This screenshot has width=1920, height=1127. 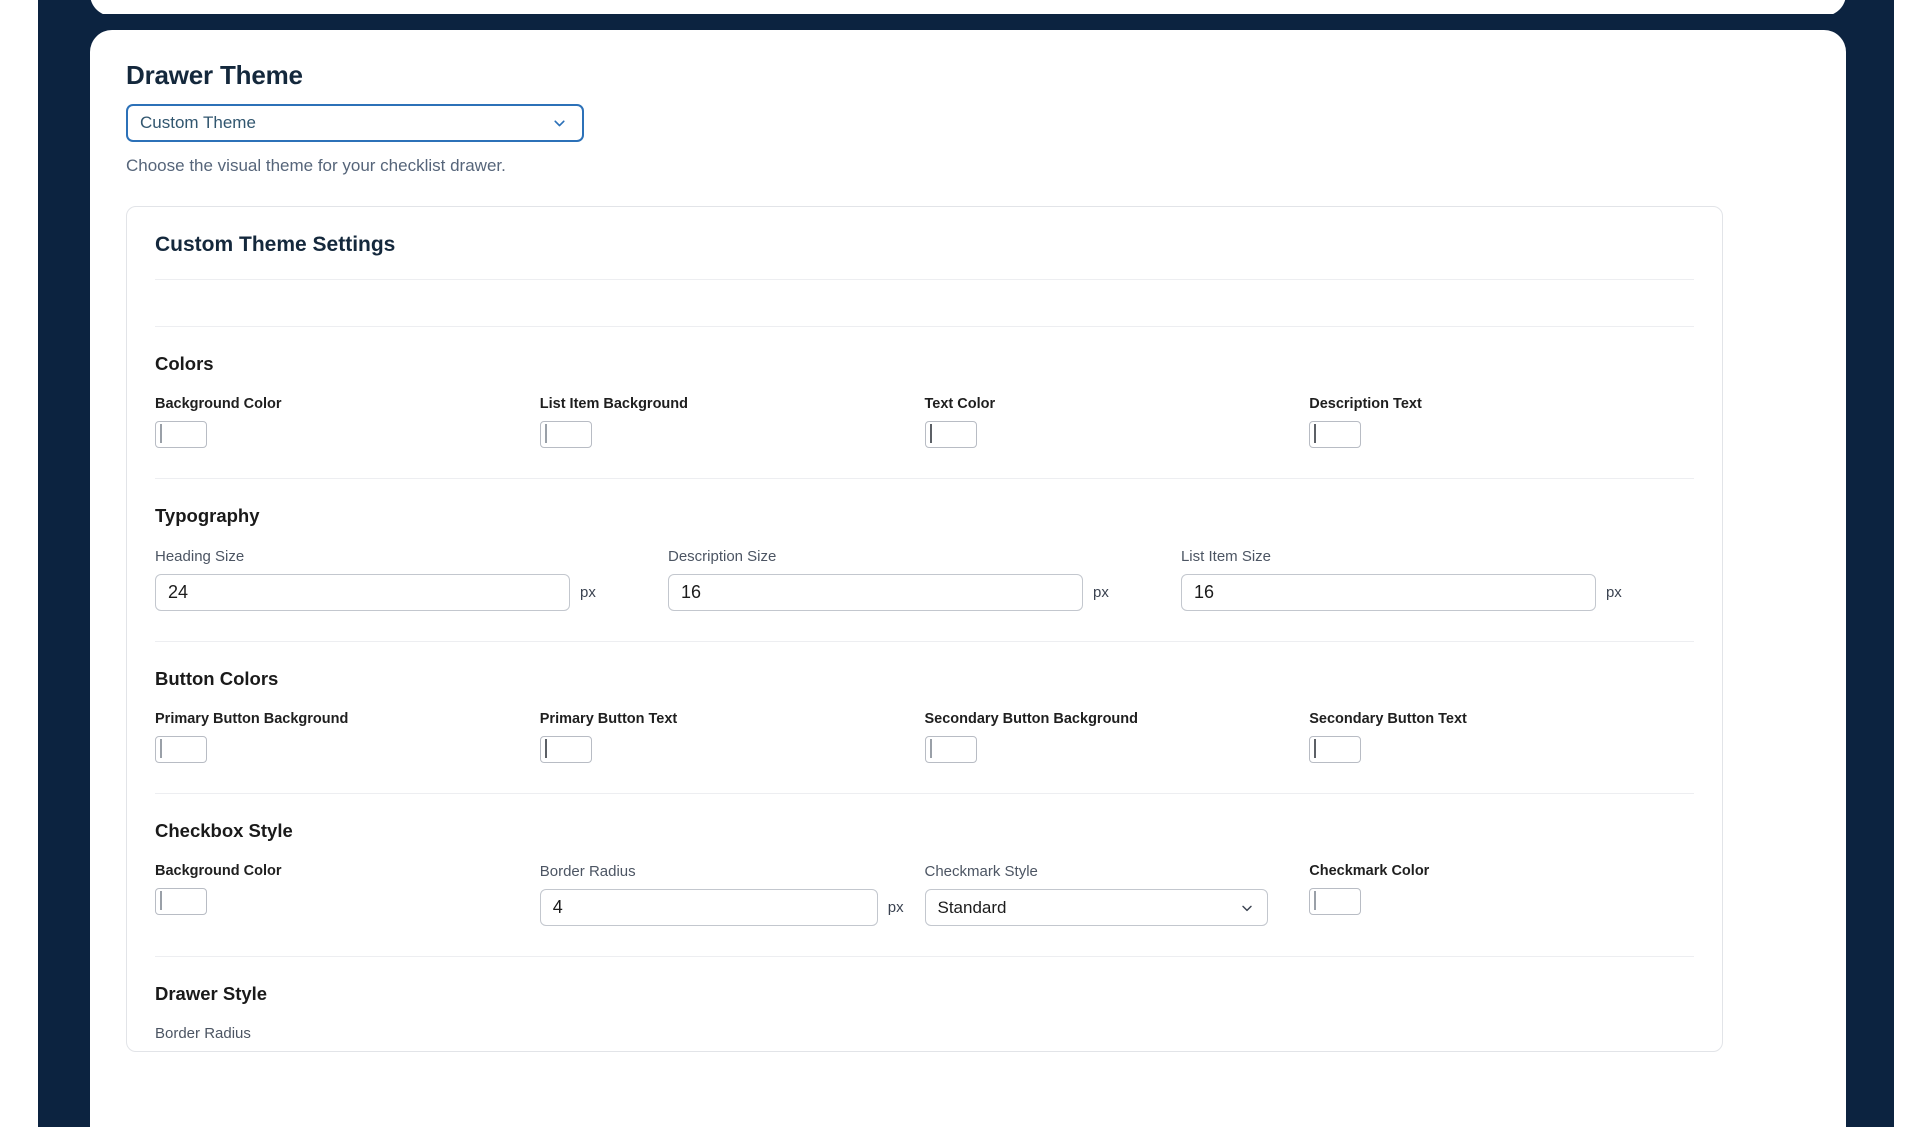 I want to click on field-label: Checkmark Color, so click(x=1369, y=871).